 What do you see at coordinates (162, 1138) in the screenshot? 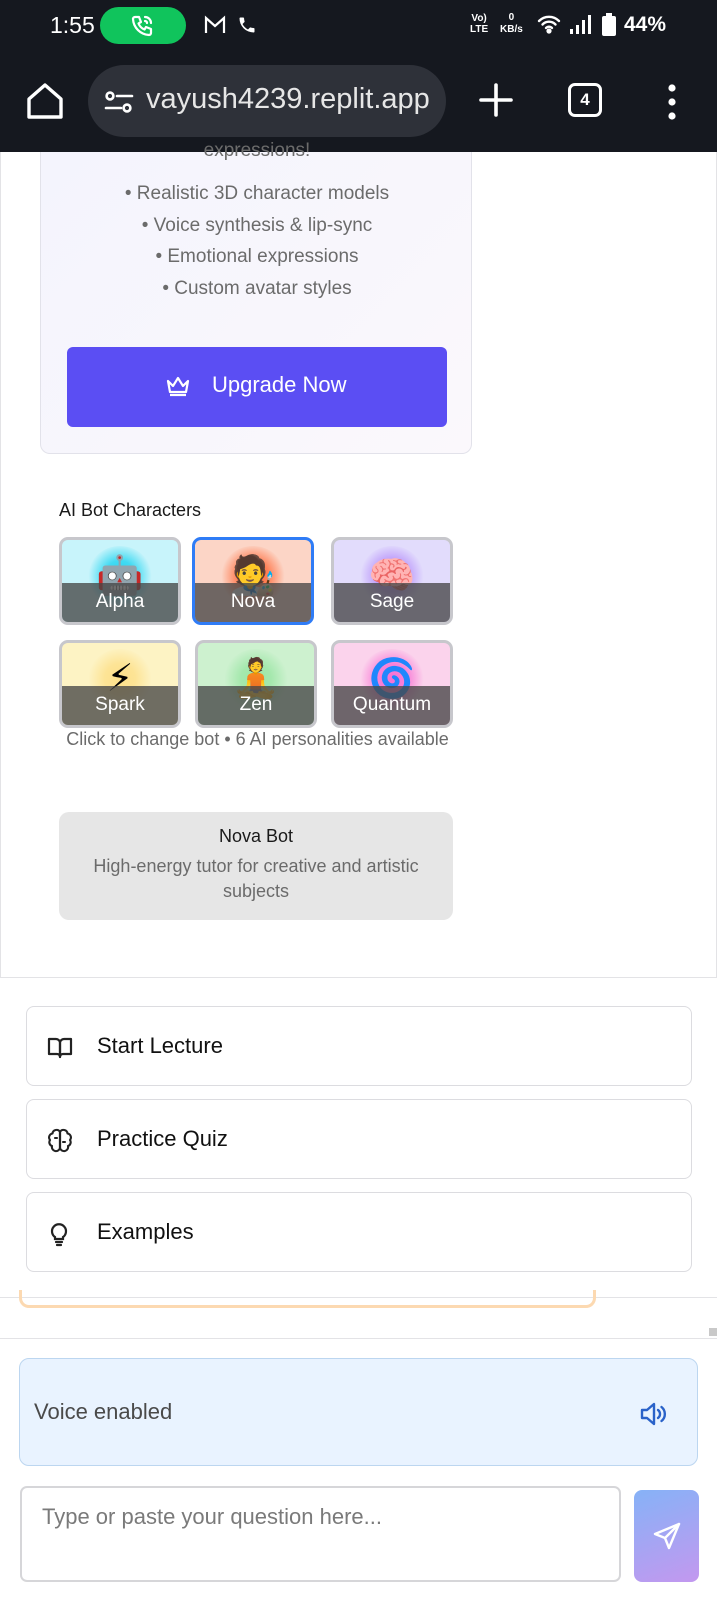
I see `action-label: Practice Quiz` at bounding box center [162, 1138].